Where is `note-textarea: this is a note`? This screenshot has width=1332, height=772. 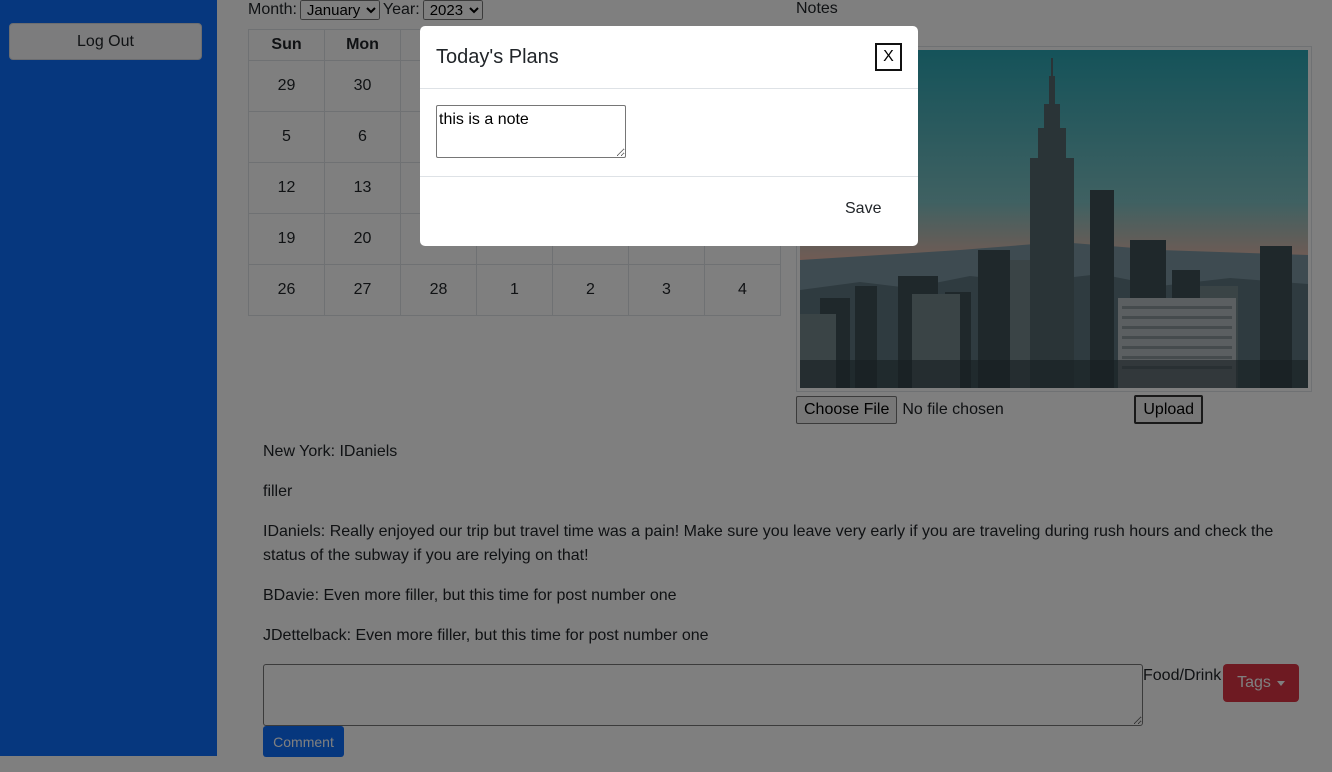 note-textarea: this is a note is located at coordinates (531, 131).